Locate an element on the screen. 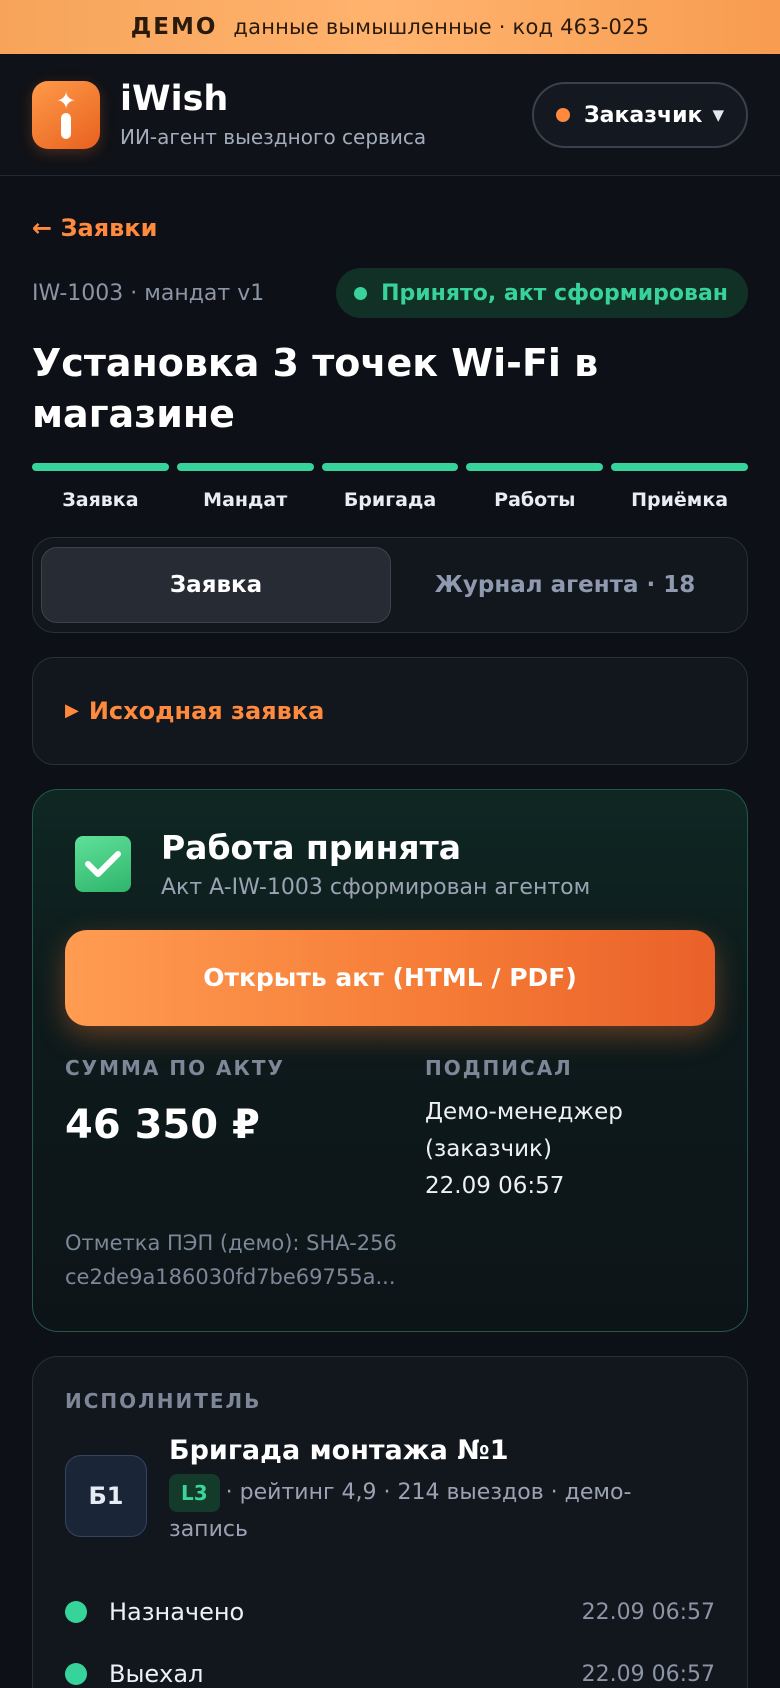 The width and height of the screenshot is (780, 1688). role-status-dot is located at coordinates (563, 115).